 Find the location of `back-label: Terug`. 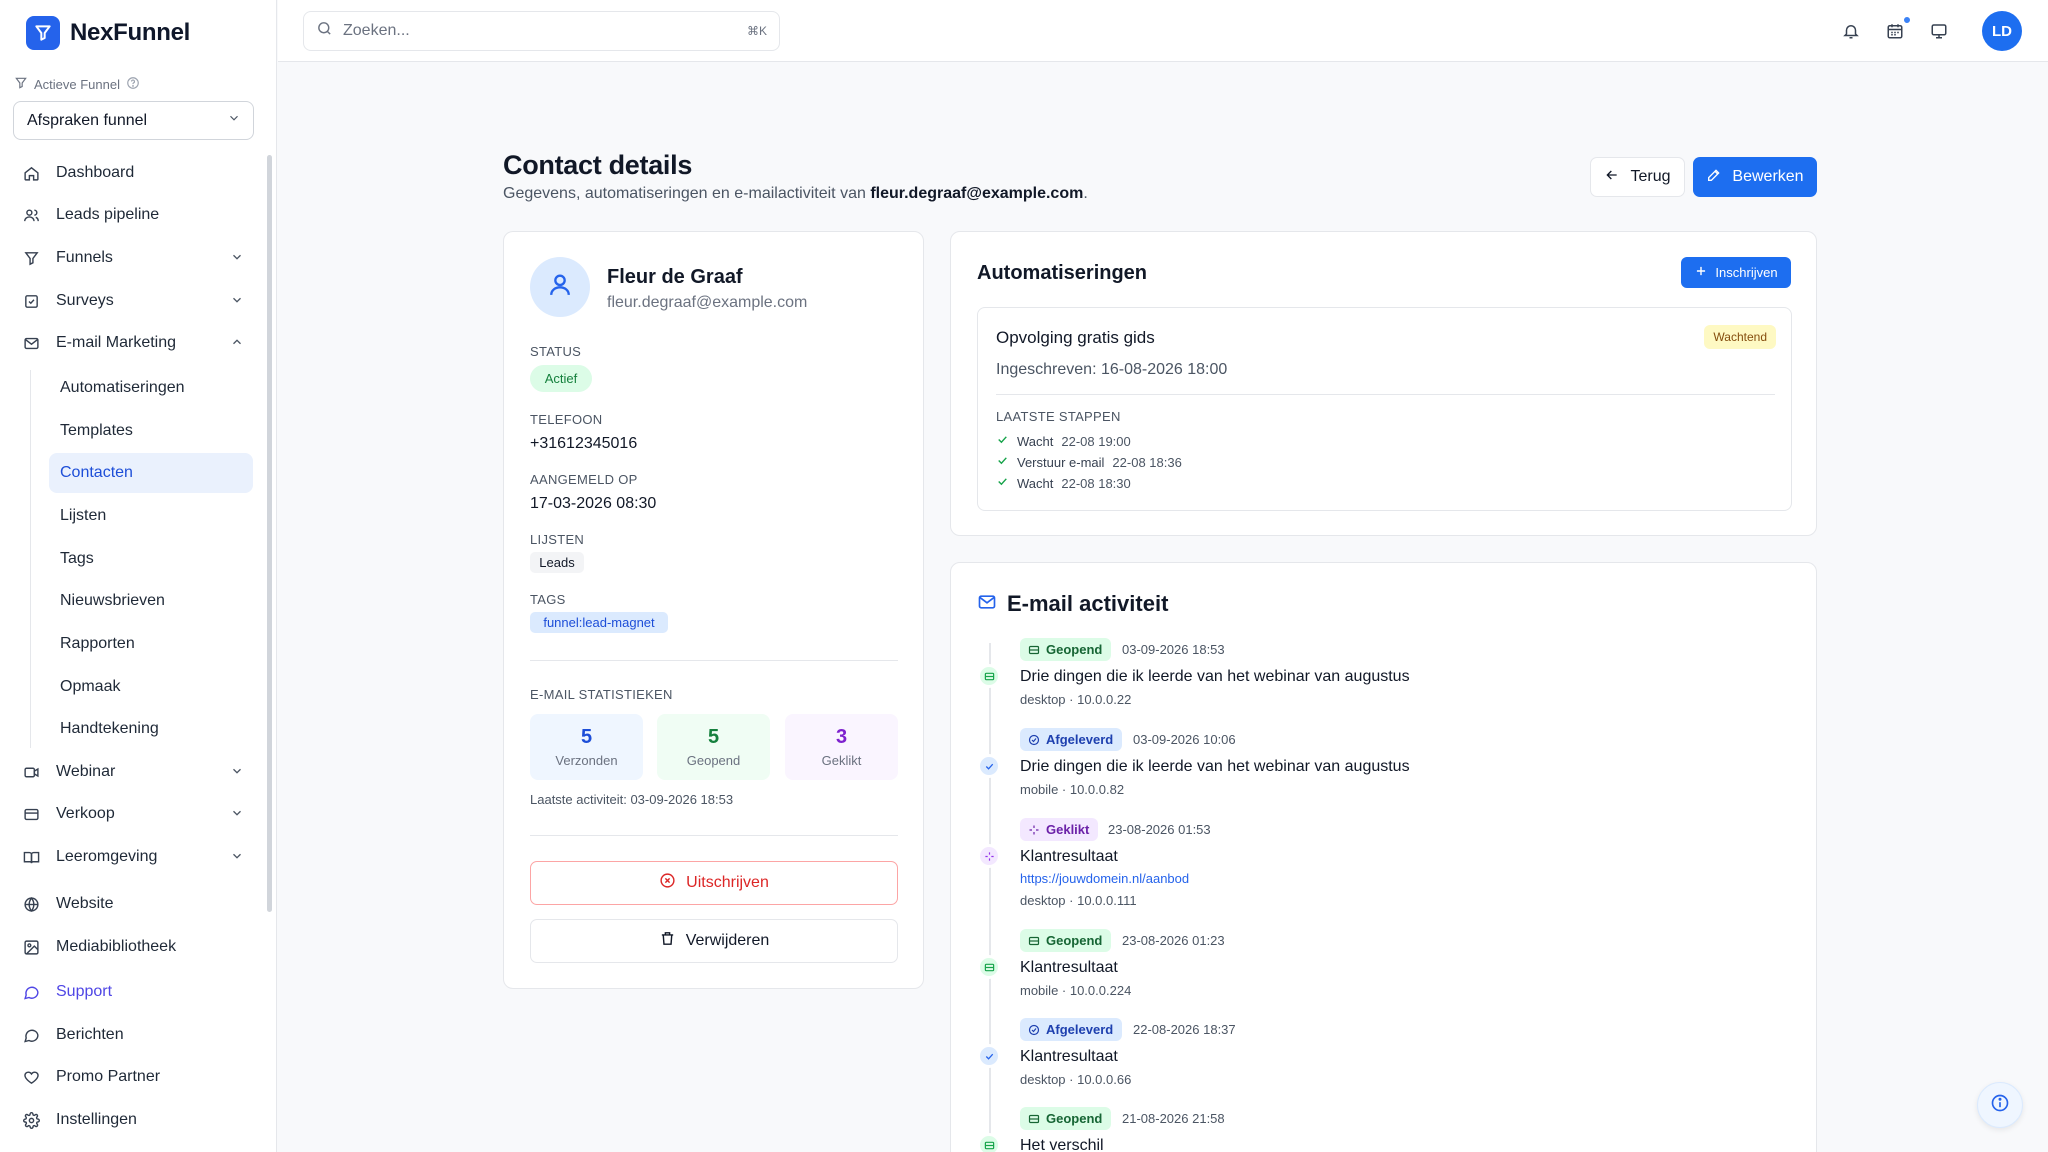

back-label: Terug is located at coordinates (1650, 176).